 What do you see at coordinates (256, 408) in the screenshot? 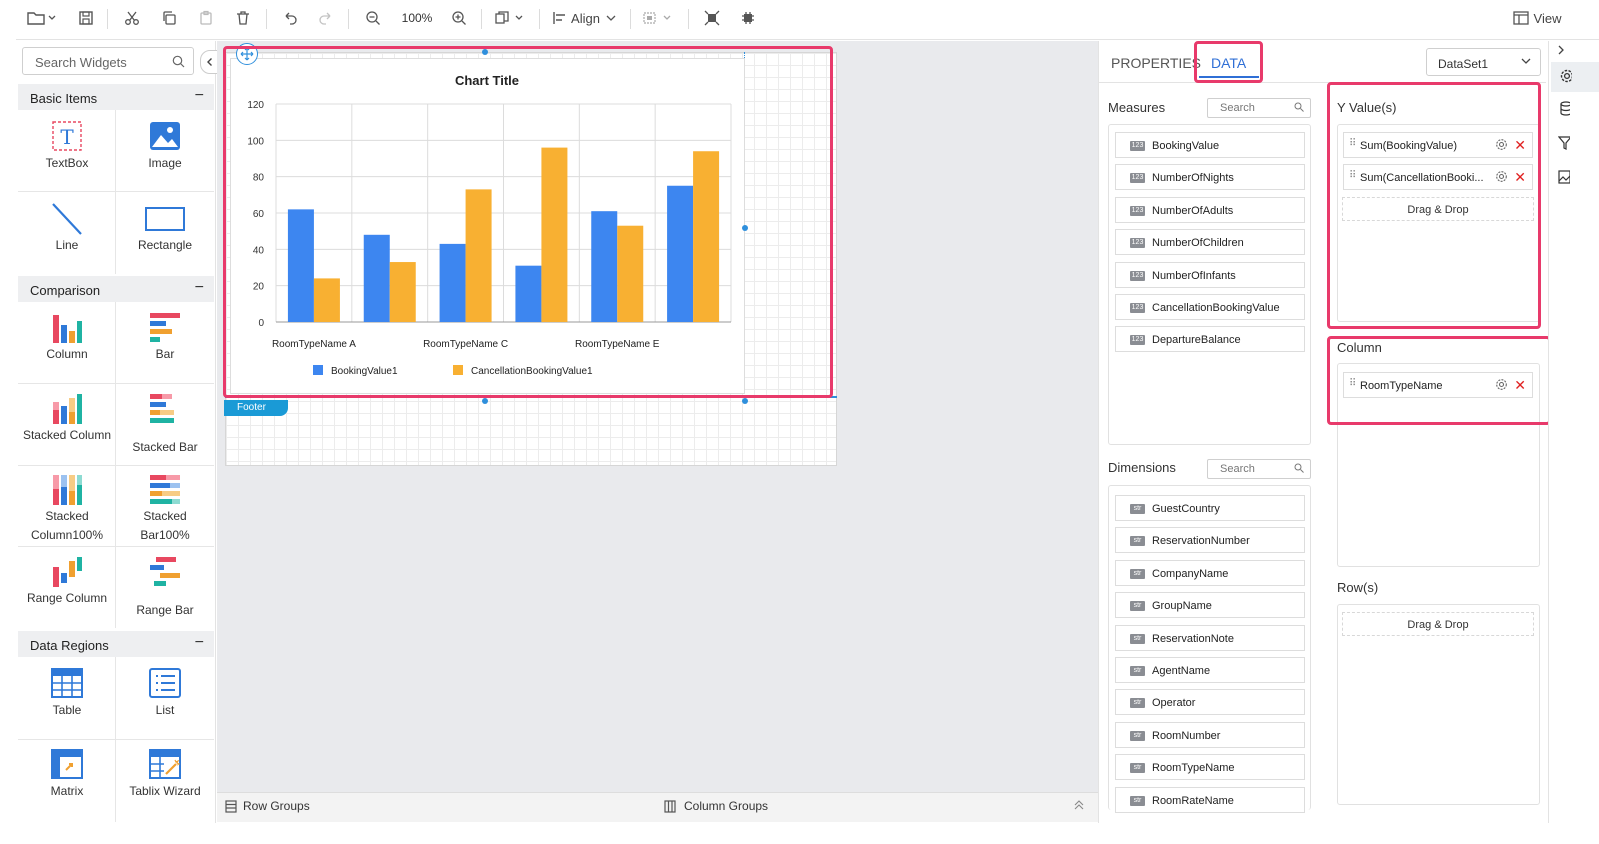
I see `footer-tag: Footer` at bounding box center [256, 408].